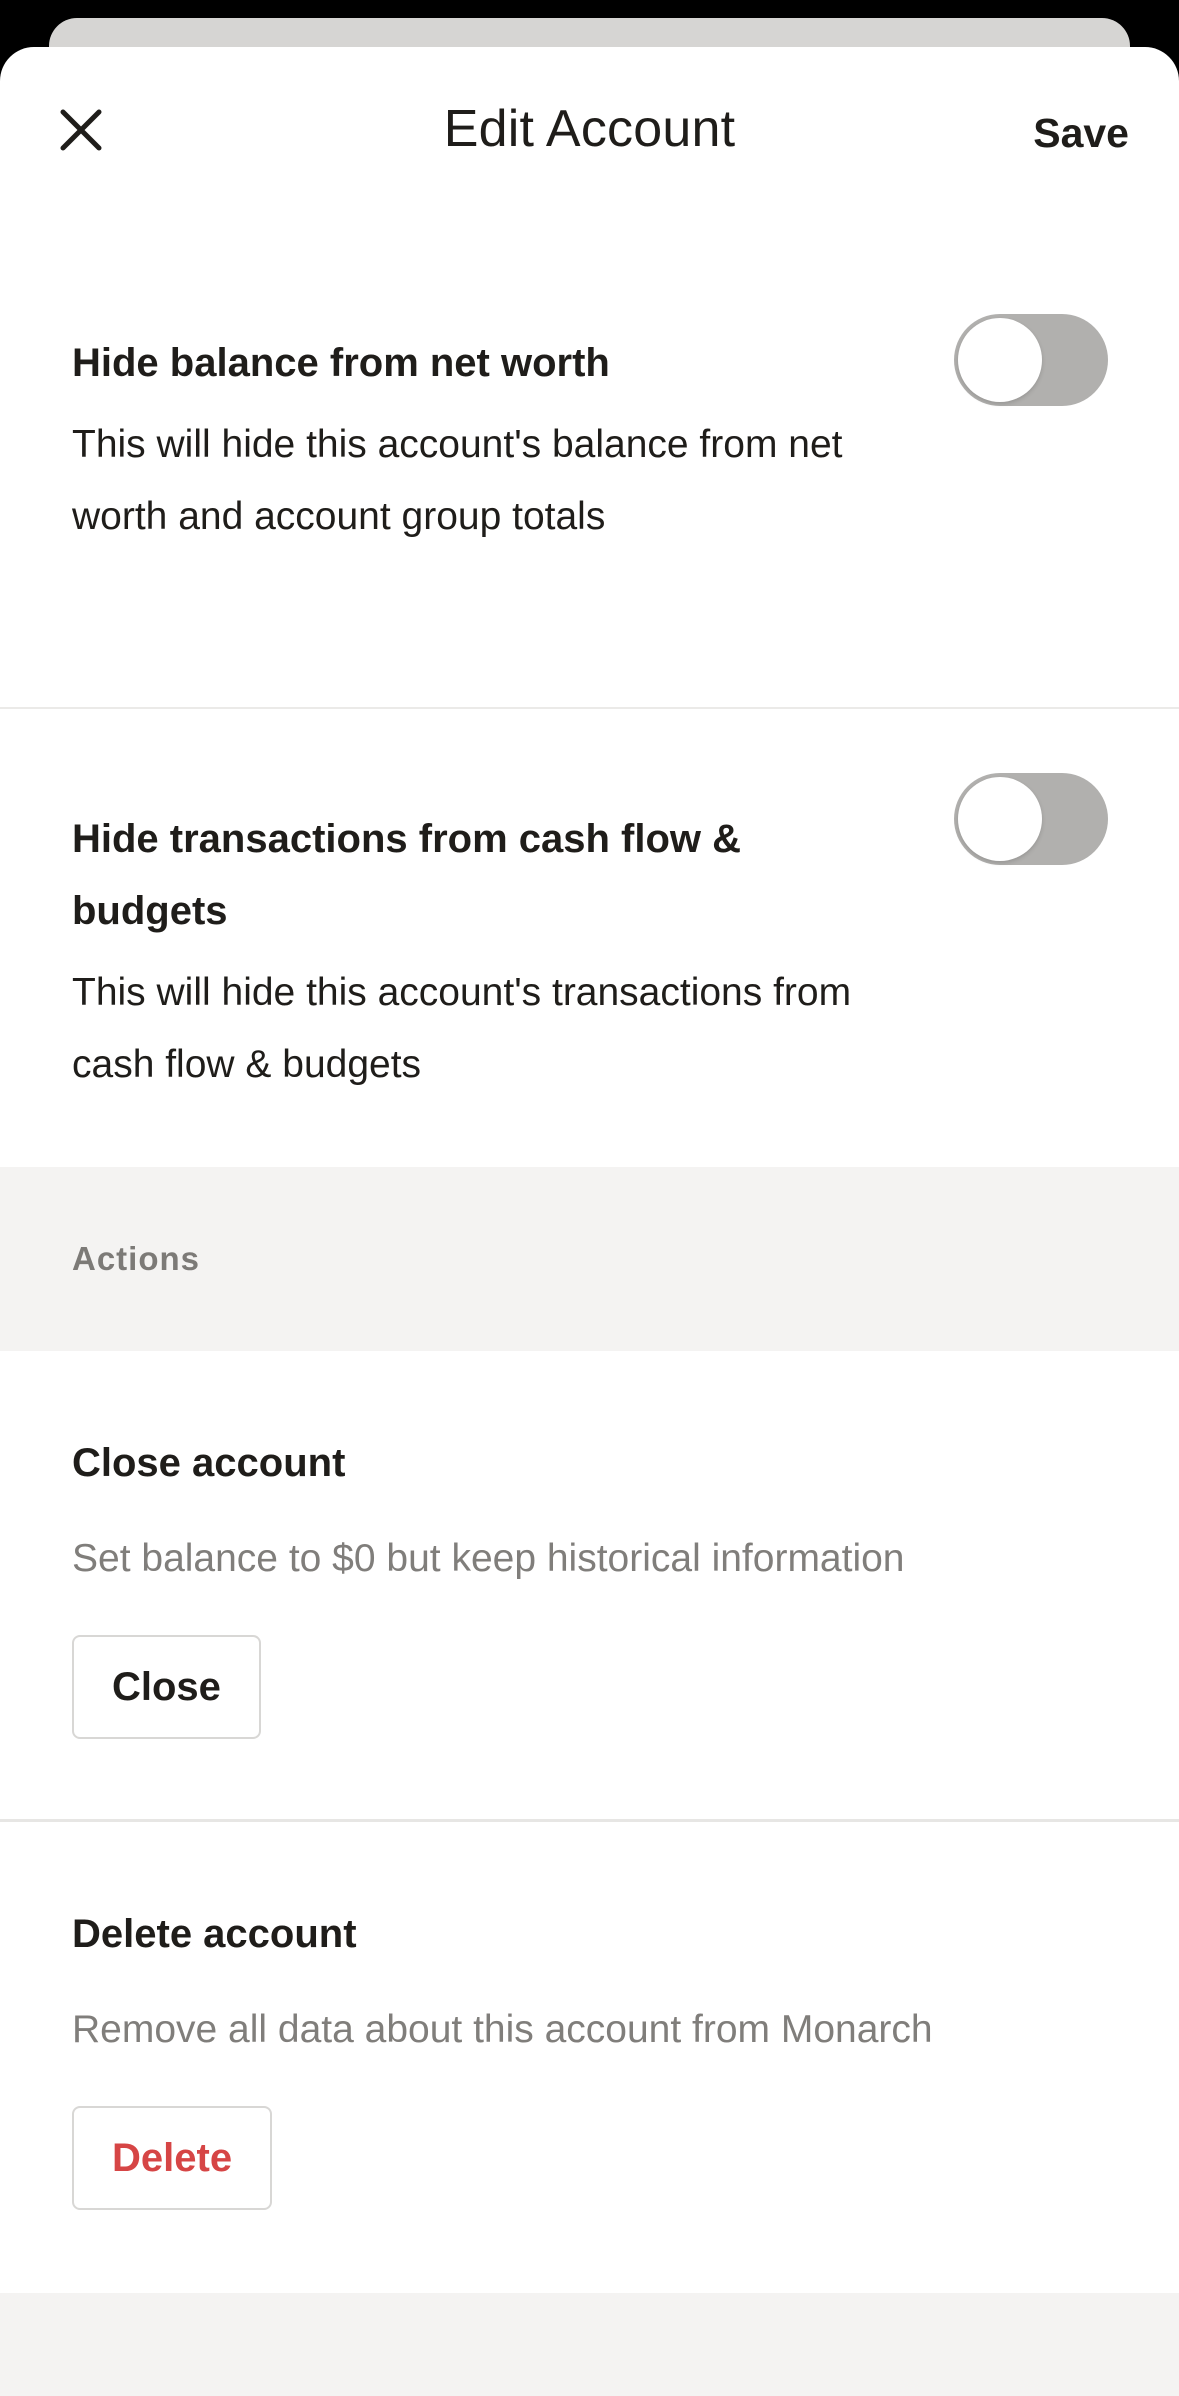  What do you see at coordinates (589, 1259) in the screenshot?
I see `actions-section-header: Actions` at bounding box center [589, 1259].